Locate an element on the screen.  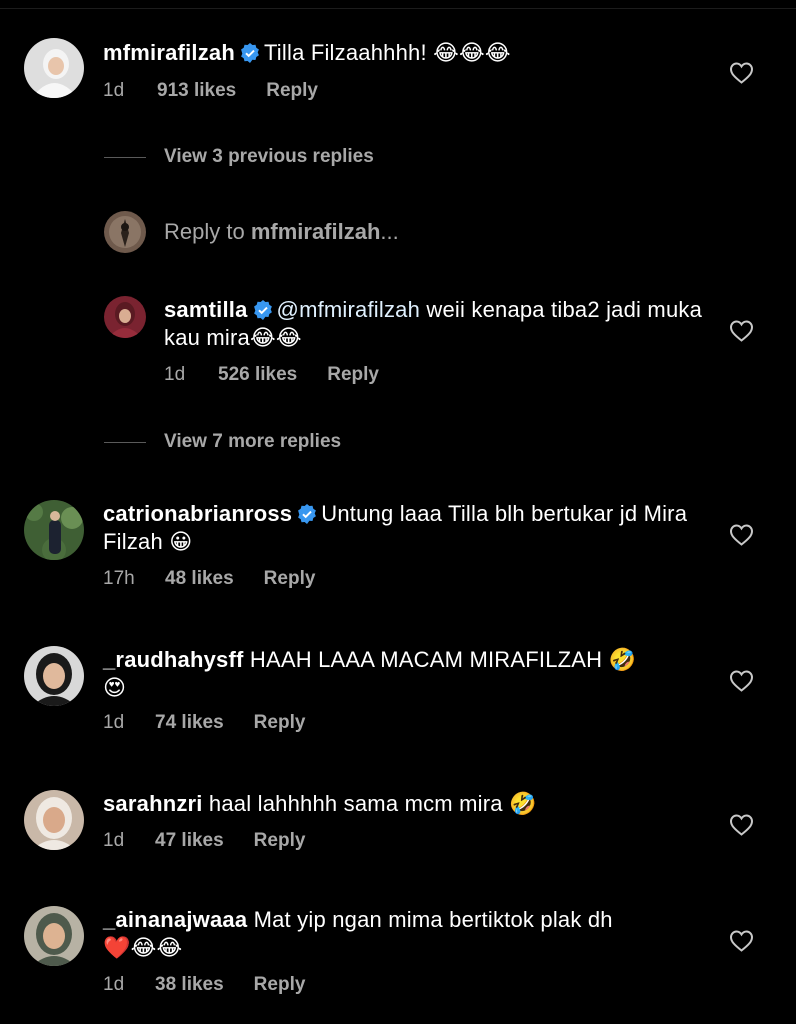
comment-body: Tilla Filzaahhhh! is located at coordinates (348, 52).